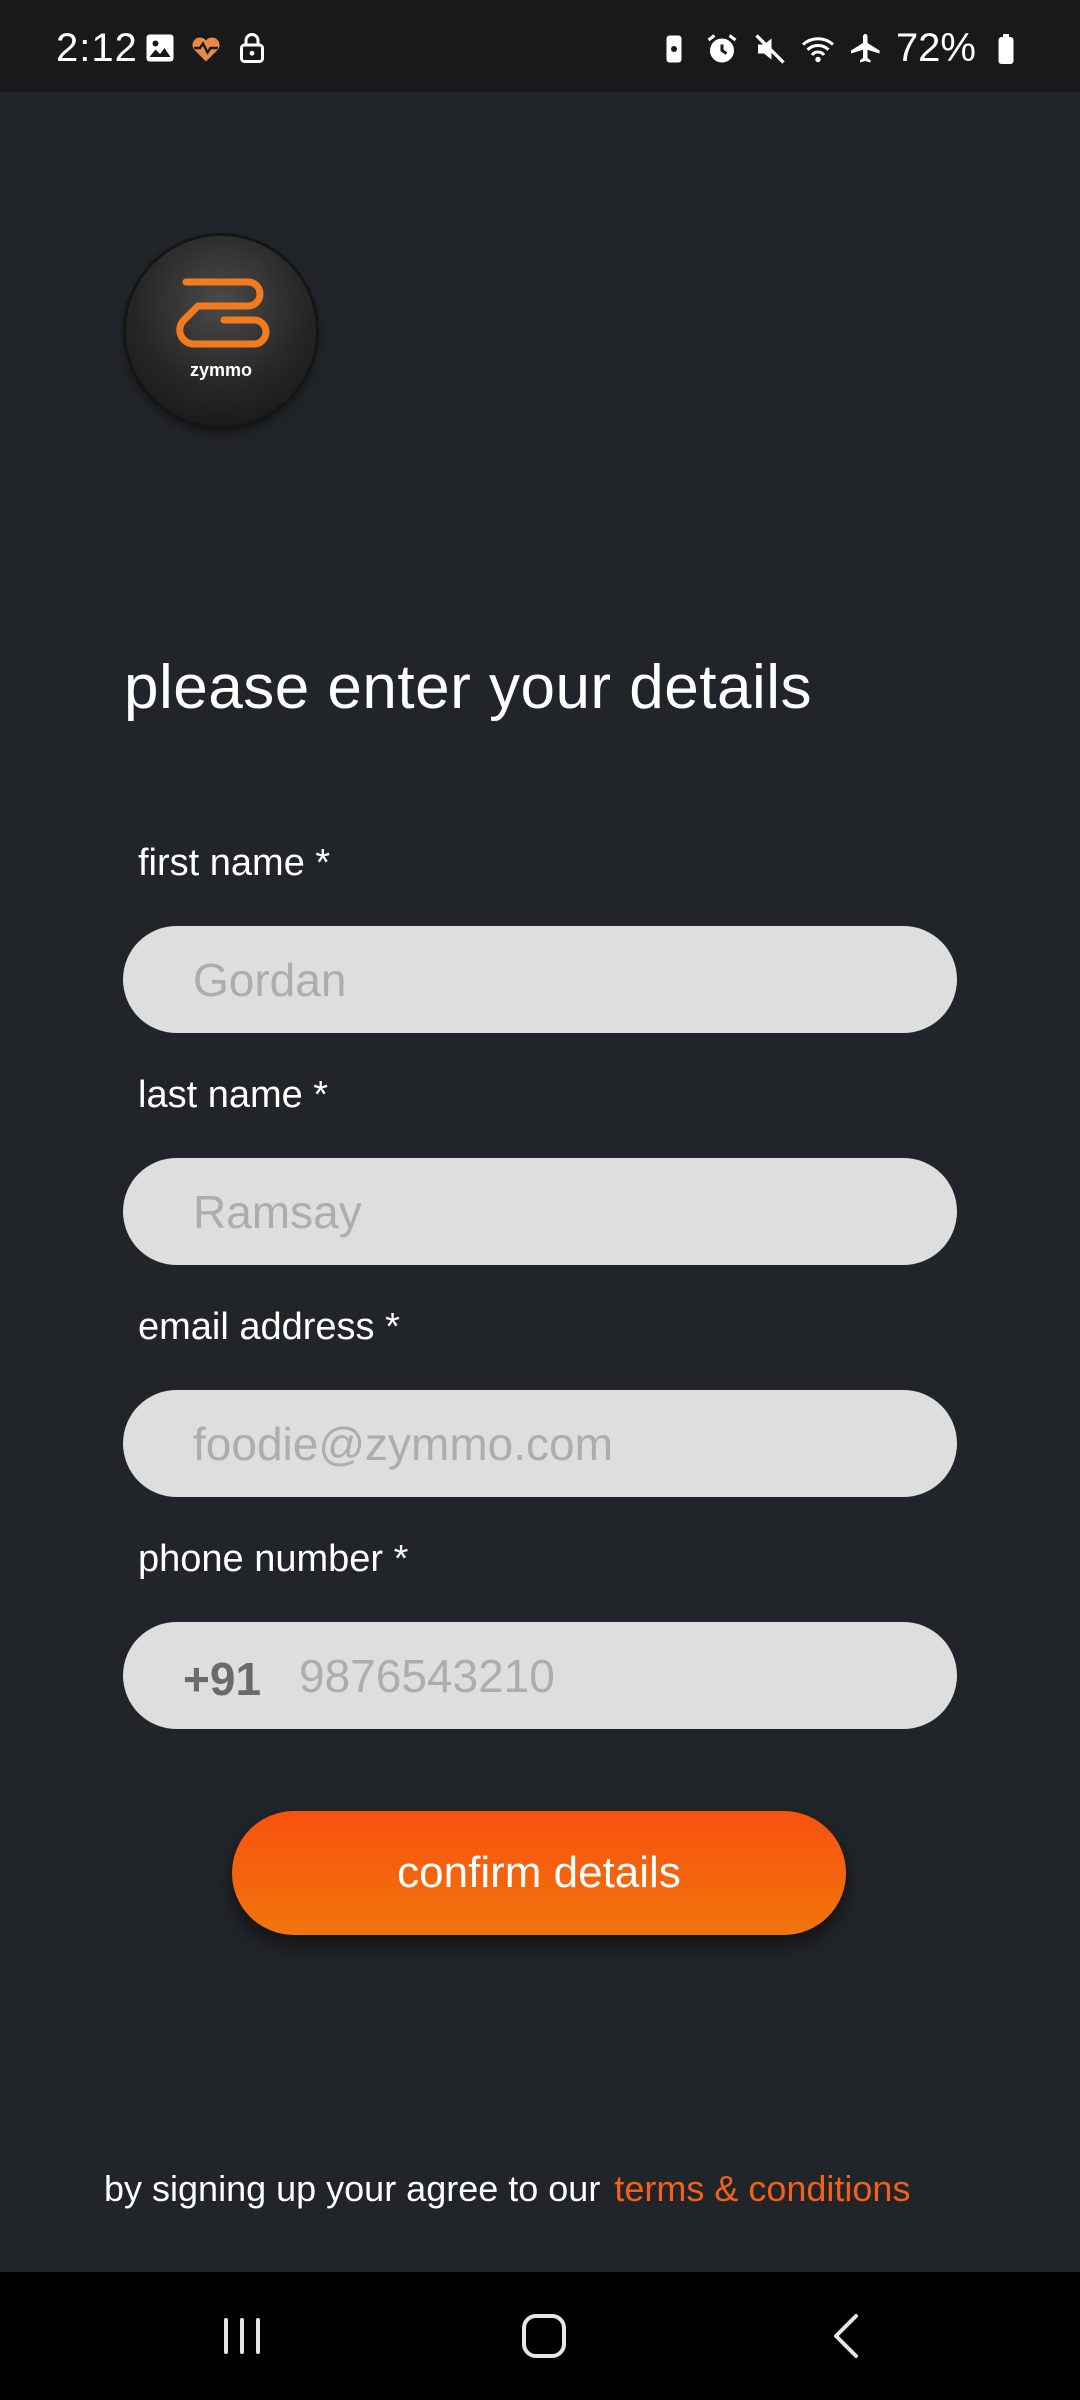 This screenshot has height=2400, width=1080. What do you see at coordinates (609, 1675) in the screenshot?
I see `phone-input` at bounding box center [609, 1675].